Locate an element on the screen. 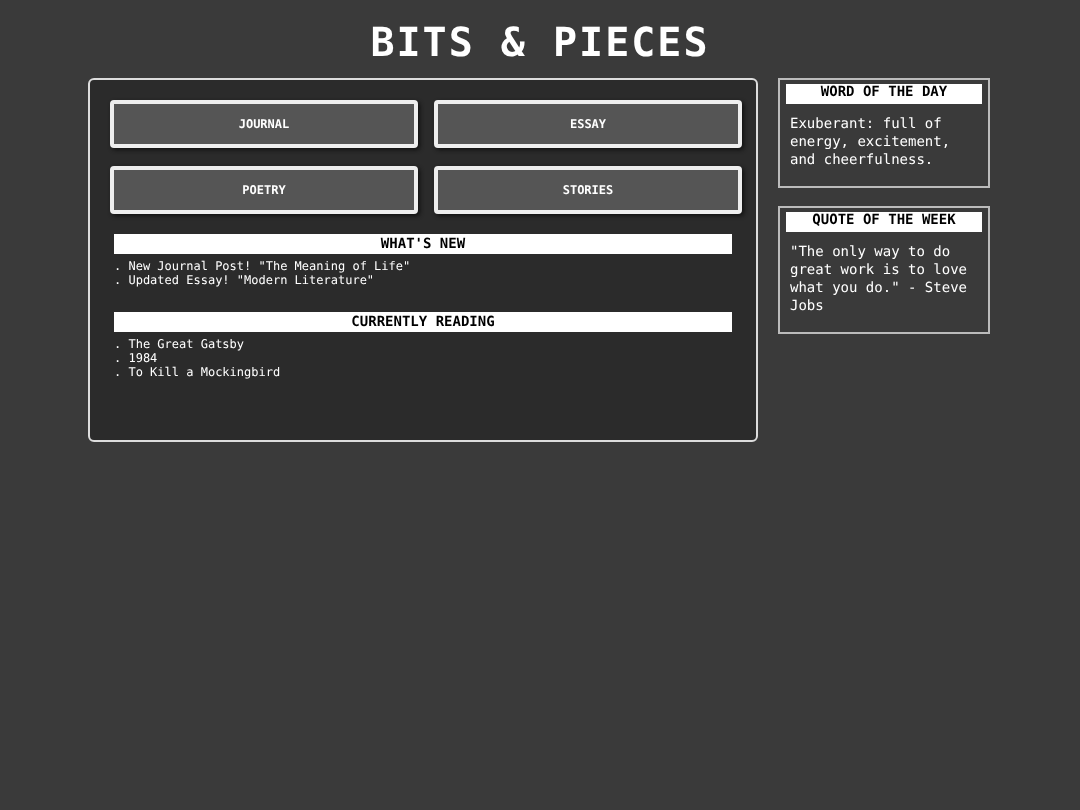 This screenshot has height=810, width=1080. site-title: BITS & PIECES is located at coordinates (540, 42).